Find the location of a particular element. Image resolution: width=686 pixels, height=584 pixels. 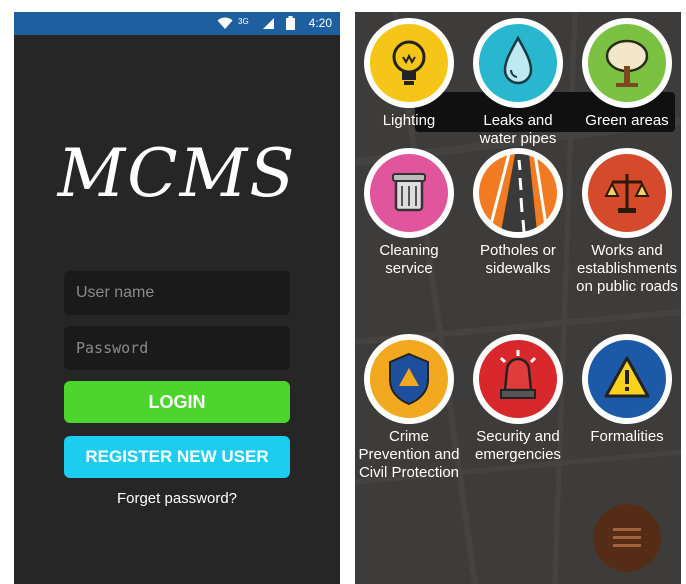

status-time: 4:20 is located at coordinates (320, 23).